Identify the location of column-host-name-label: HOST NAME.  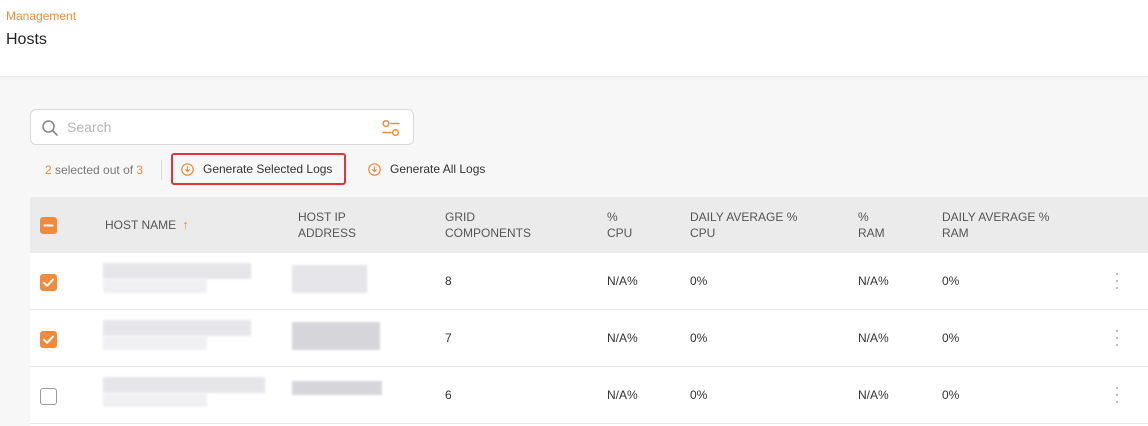
(141, 225).